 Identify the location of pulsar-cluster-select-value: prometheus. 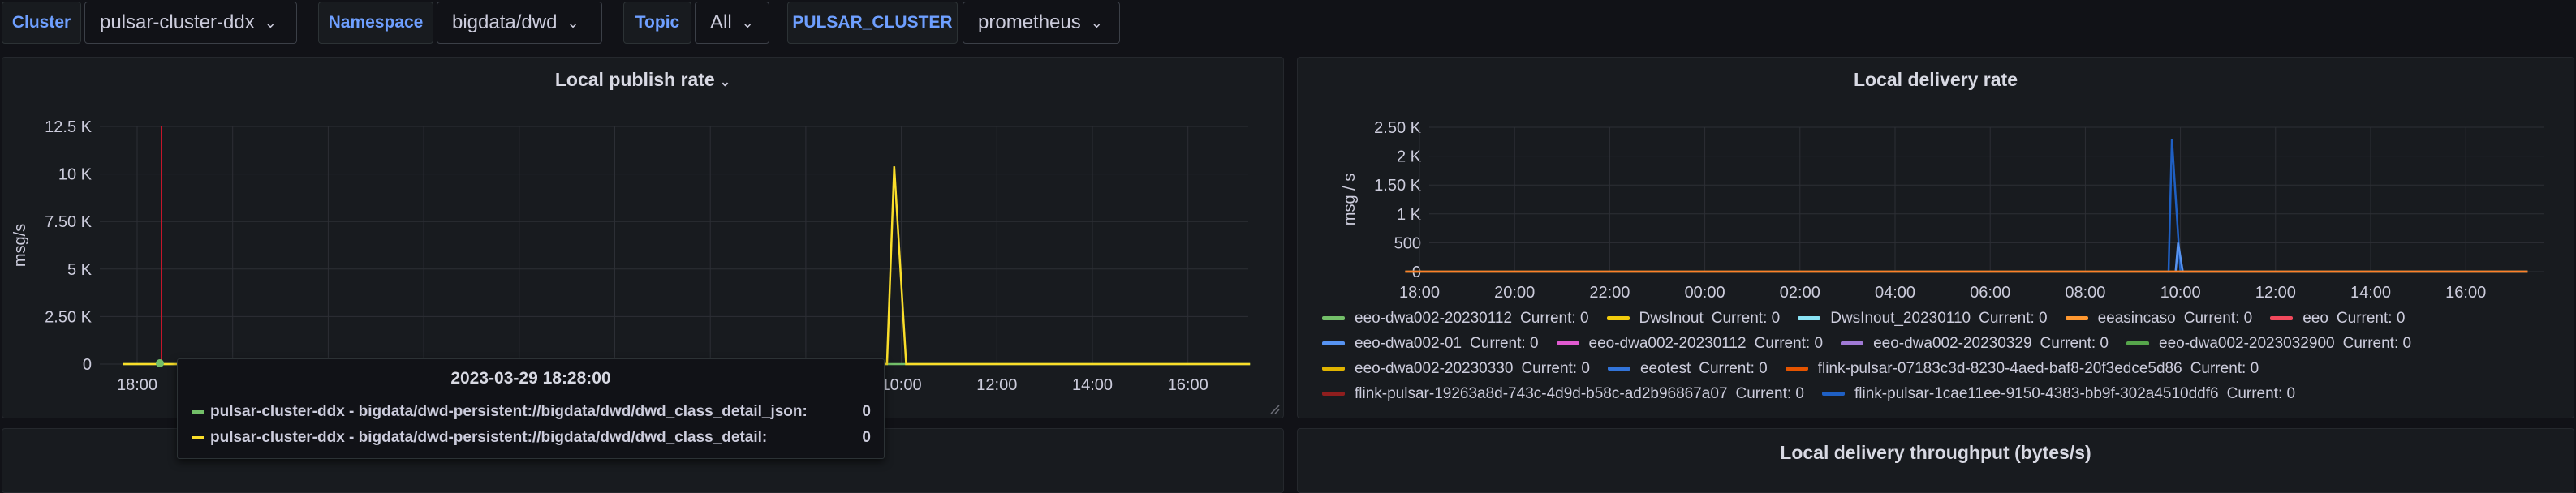
(1030, 22).